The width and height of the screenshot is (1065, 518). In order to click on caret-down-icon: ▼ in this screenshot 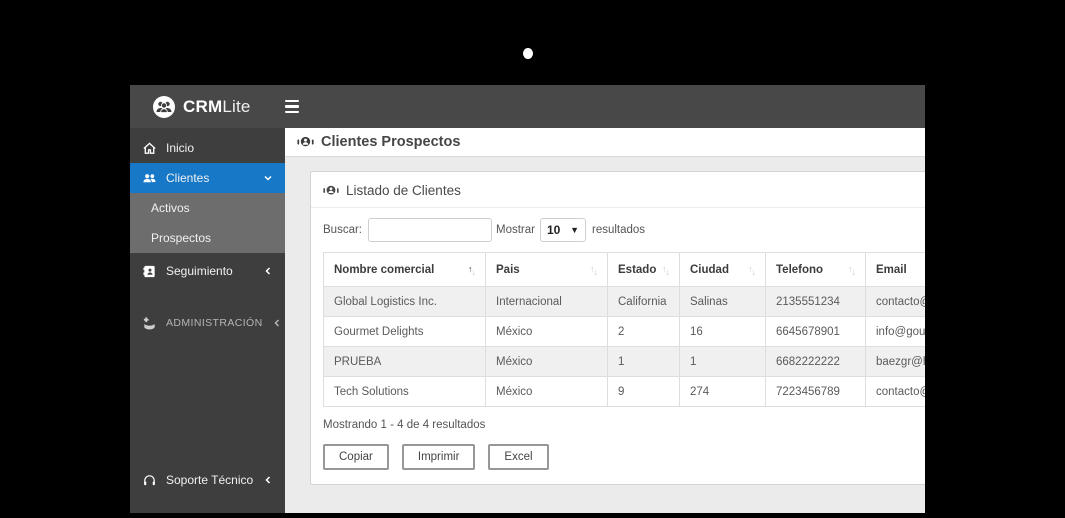, I will do `click(574, 230)`.